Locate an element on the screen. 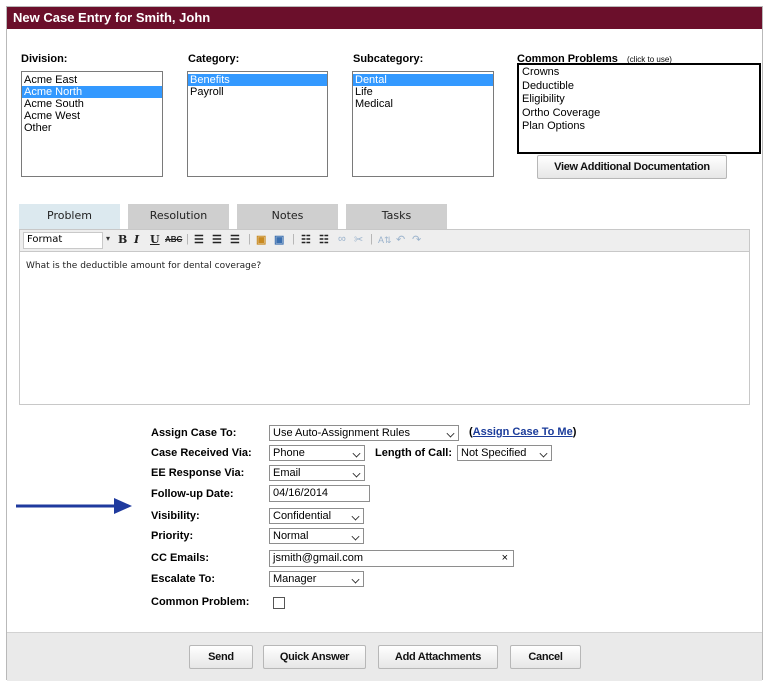 The height and width of the screenshot is (685, 769). cc-emails-input: jsmith@gmail.com × is located at coordinates (391, 558).